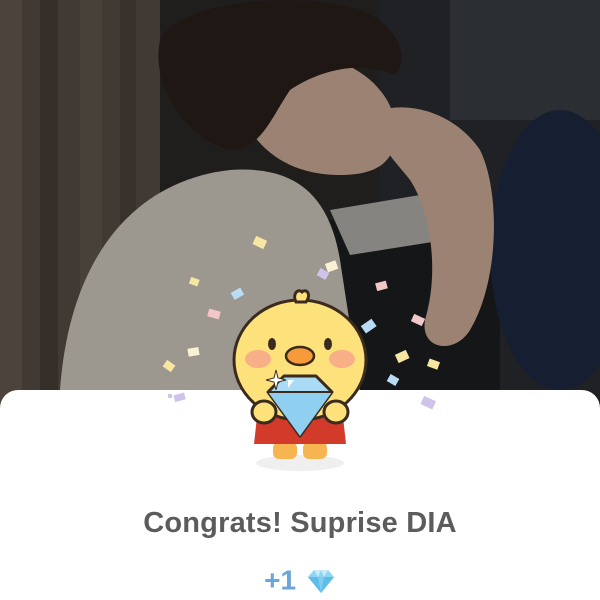 Image resolution: width=600 pixels, height=600 pixels. I want to click on diamond-icon, so click(320, 581).